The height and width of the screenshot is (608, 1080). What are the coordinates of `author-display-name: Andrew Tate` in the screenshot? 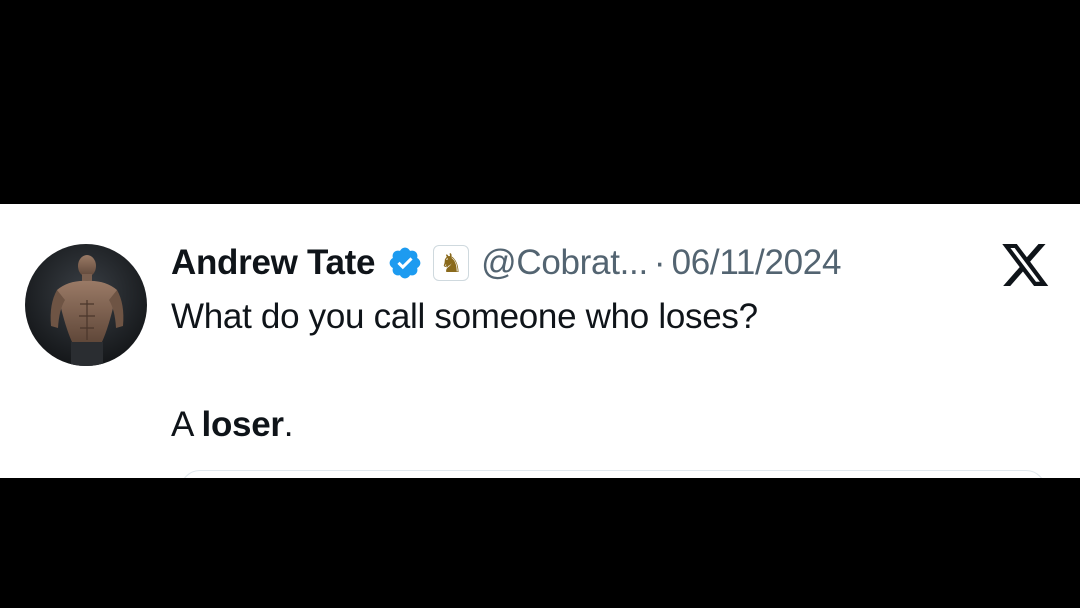 It's located at (273, 263).